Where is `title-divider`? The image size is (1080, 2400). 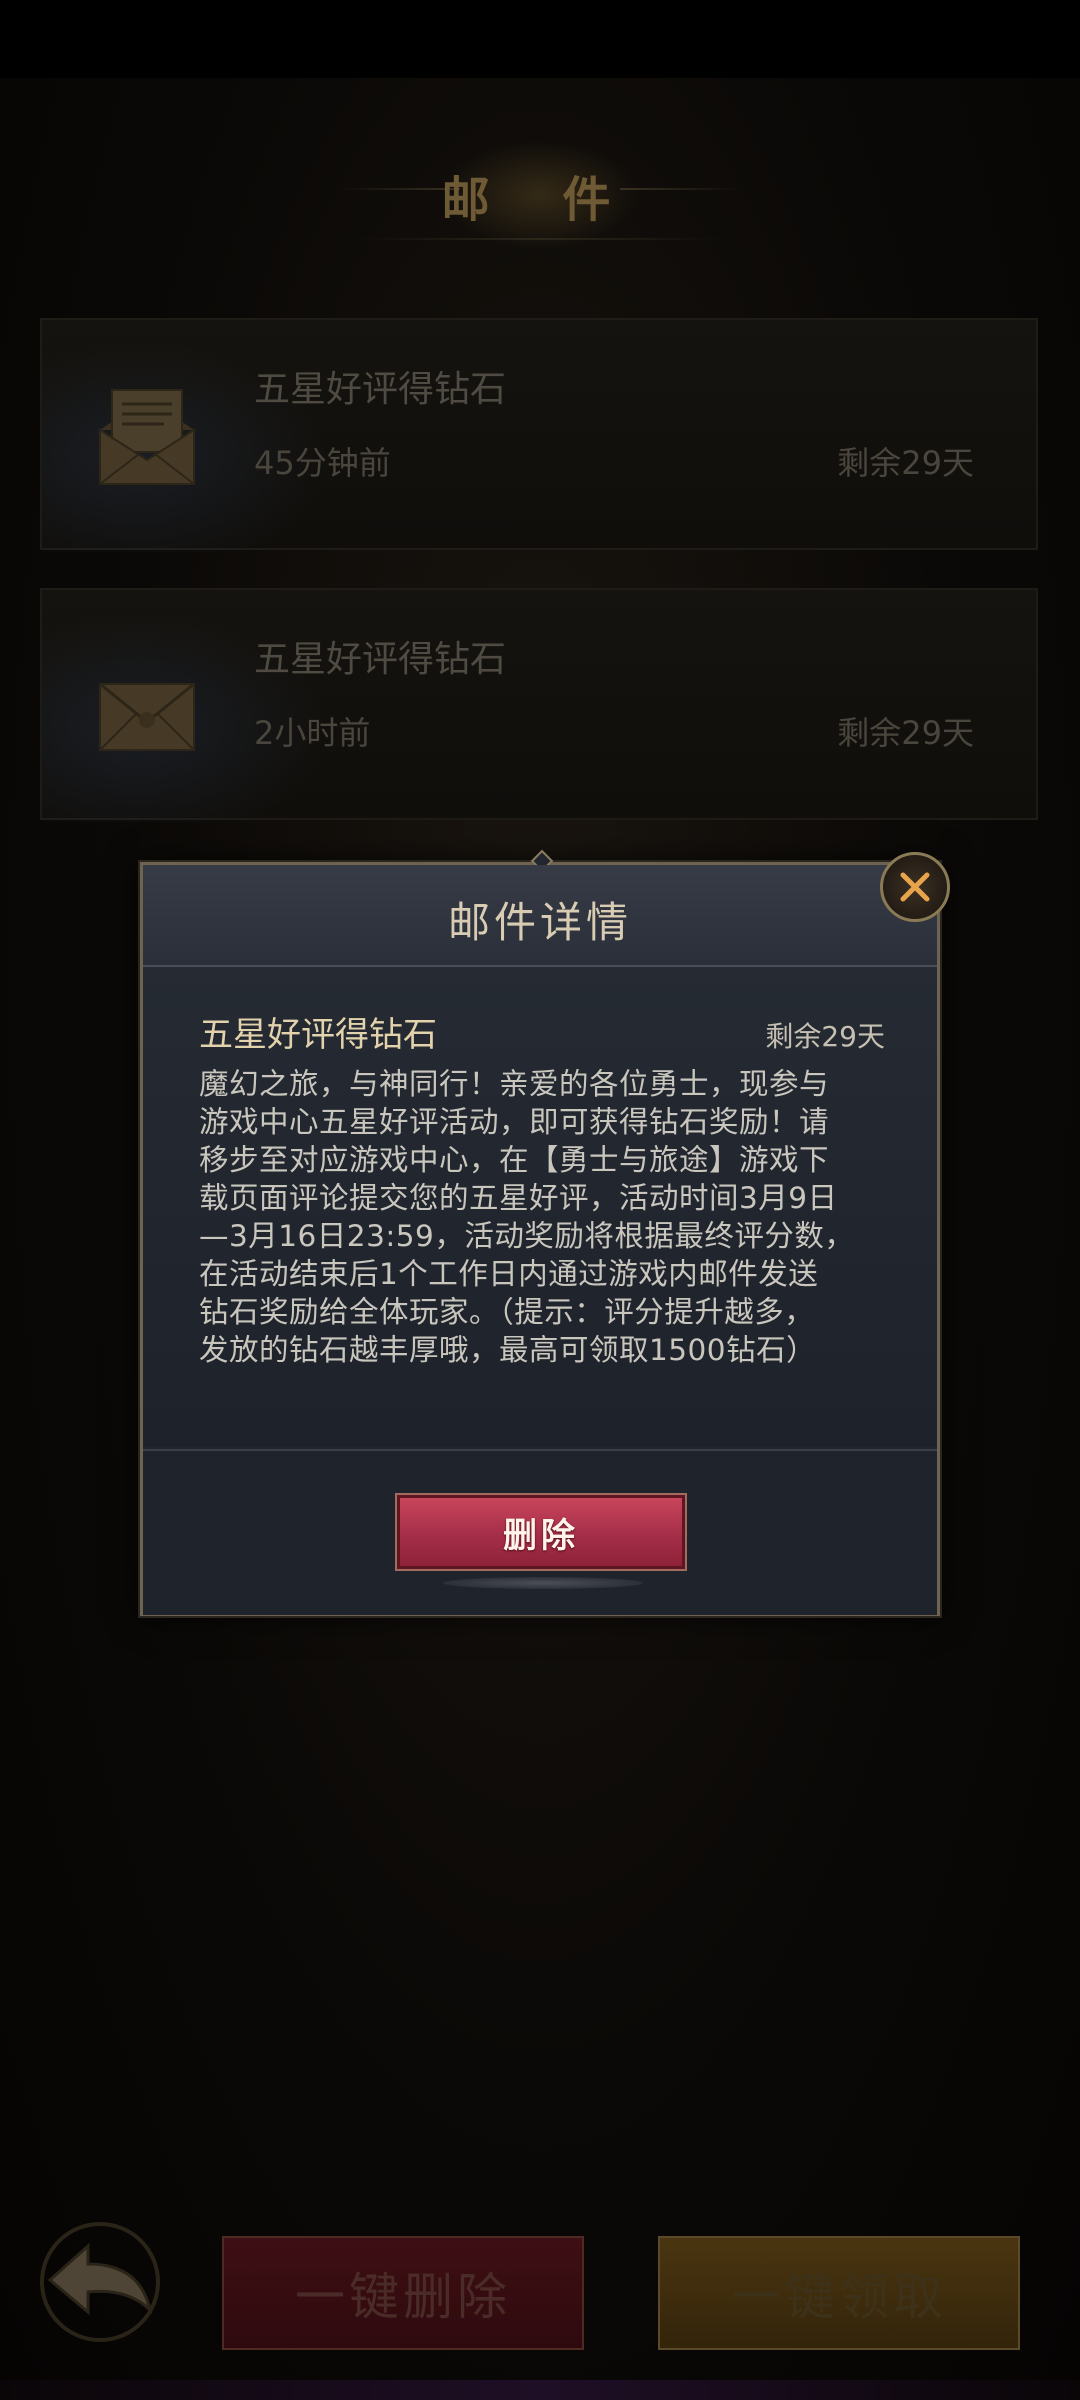 title-divider is located at coordinates (540, 239).